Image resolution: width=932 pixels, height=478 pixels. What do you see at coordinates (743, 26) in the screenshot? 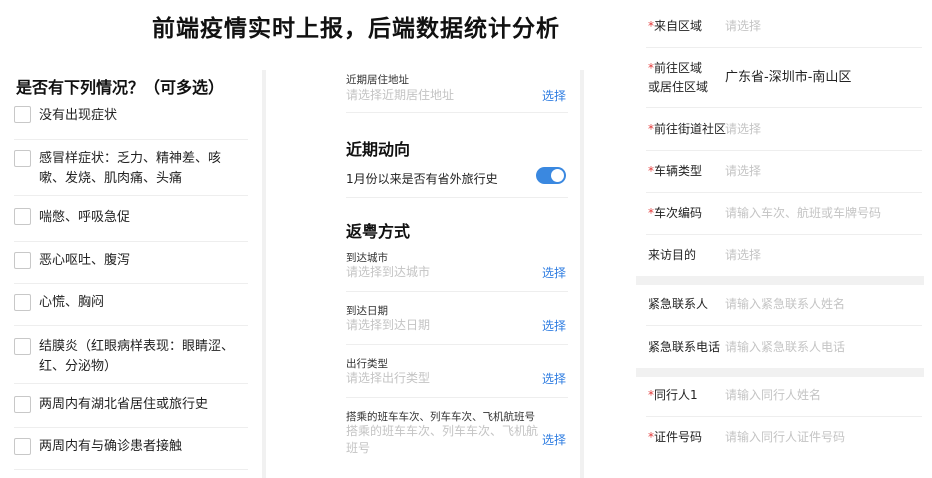
I see `from-area-field: 请选择` at bounding box center [743, 26].